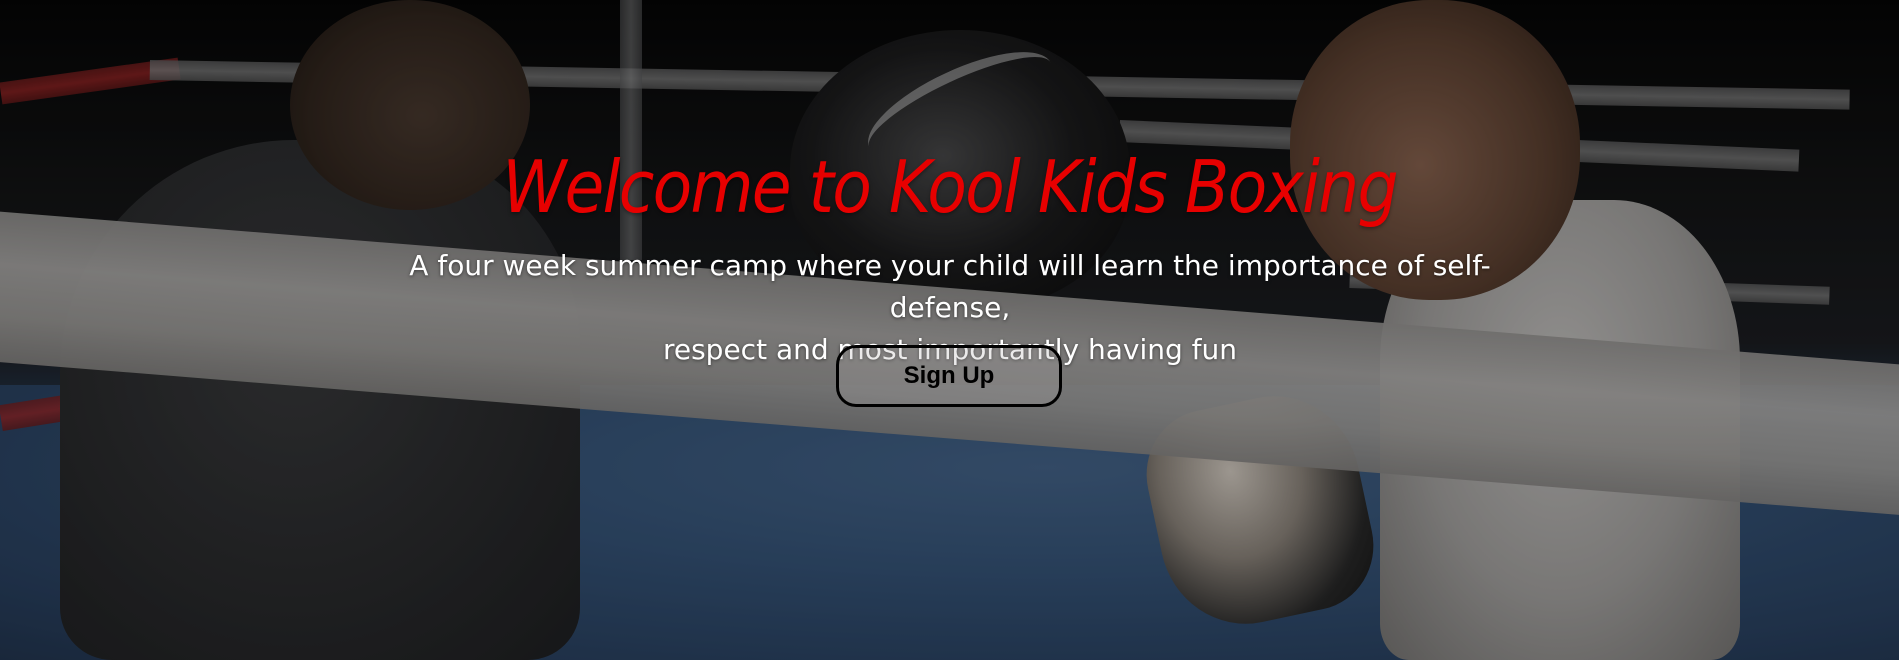  I want to click on sign-up-button: Sign Up, so click(949, 376).